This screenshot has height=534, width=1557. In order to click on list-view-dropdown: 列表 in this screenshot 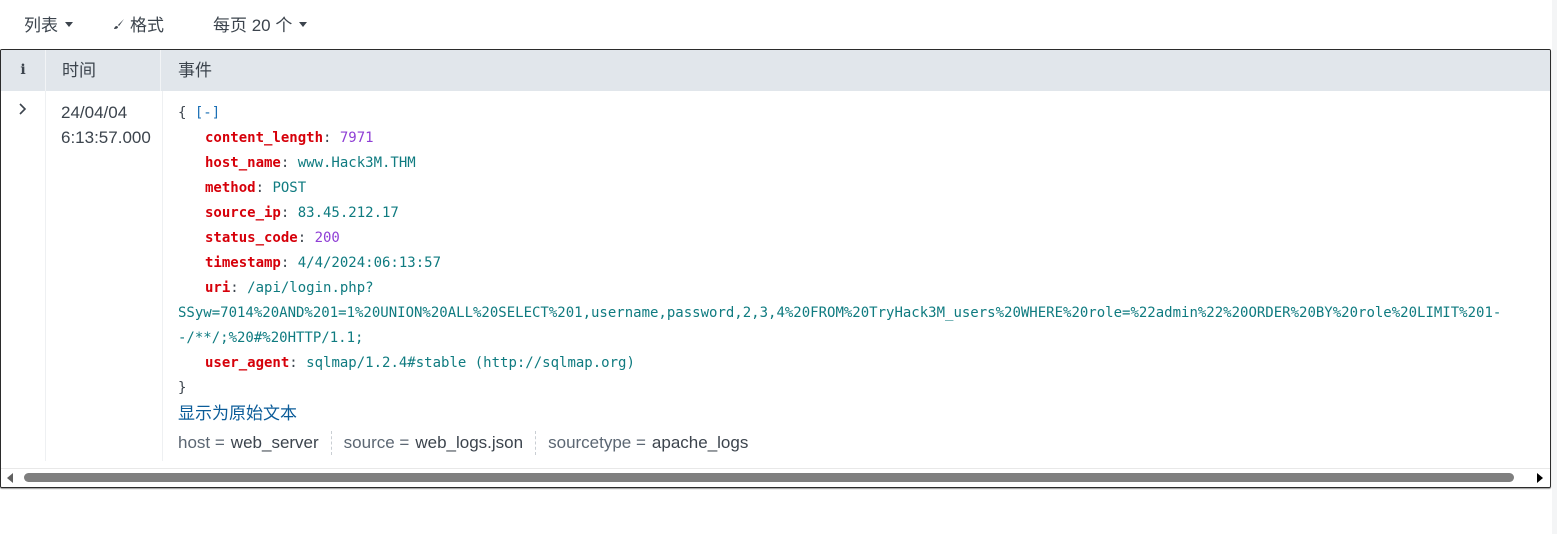, I will do `click(48, 23)`.